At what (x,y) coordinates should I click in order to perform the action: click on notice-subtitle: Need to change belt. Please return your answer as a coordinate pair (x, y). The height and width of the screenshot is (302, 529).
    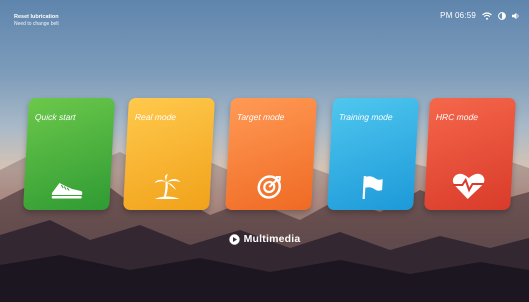
    Looking at the image, I should click on (36, 24).